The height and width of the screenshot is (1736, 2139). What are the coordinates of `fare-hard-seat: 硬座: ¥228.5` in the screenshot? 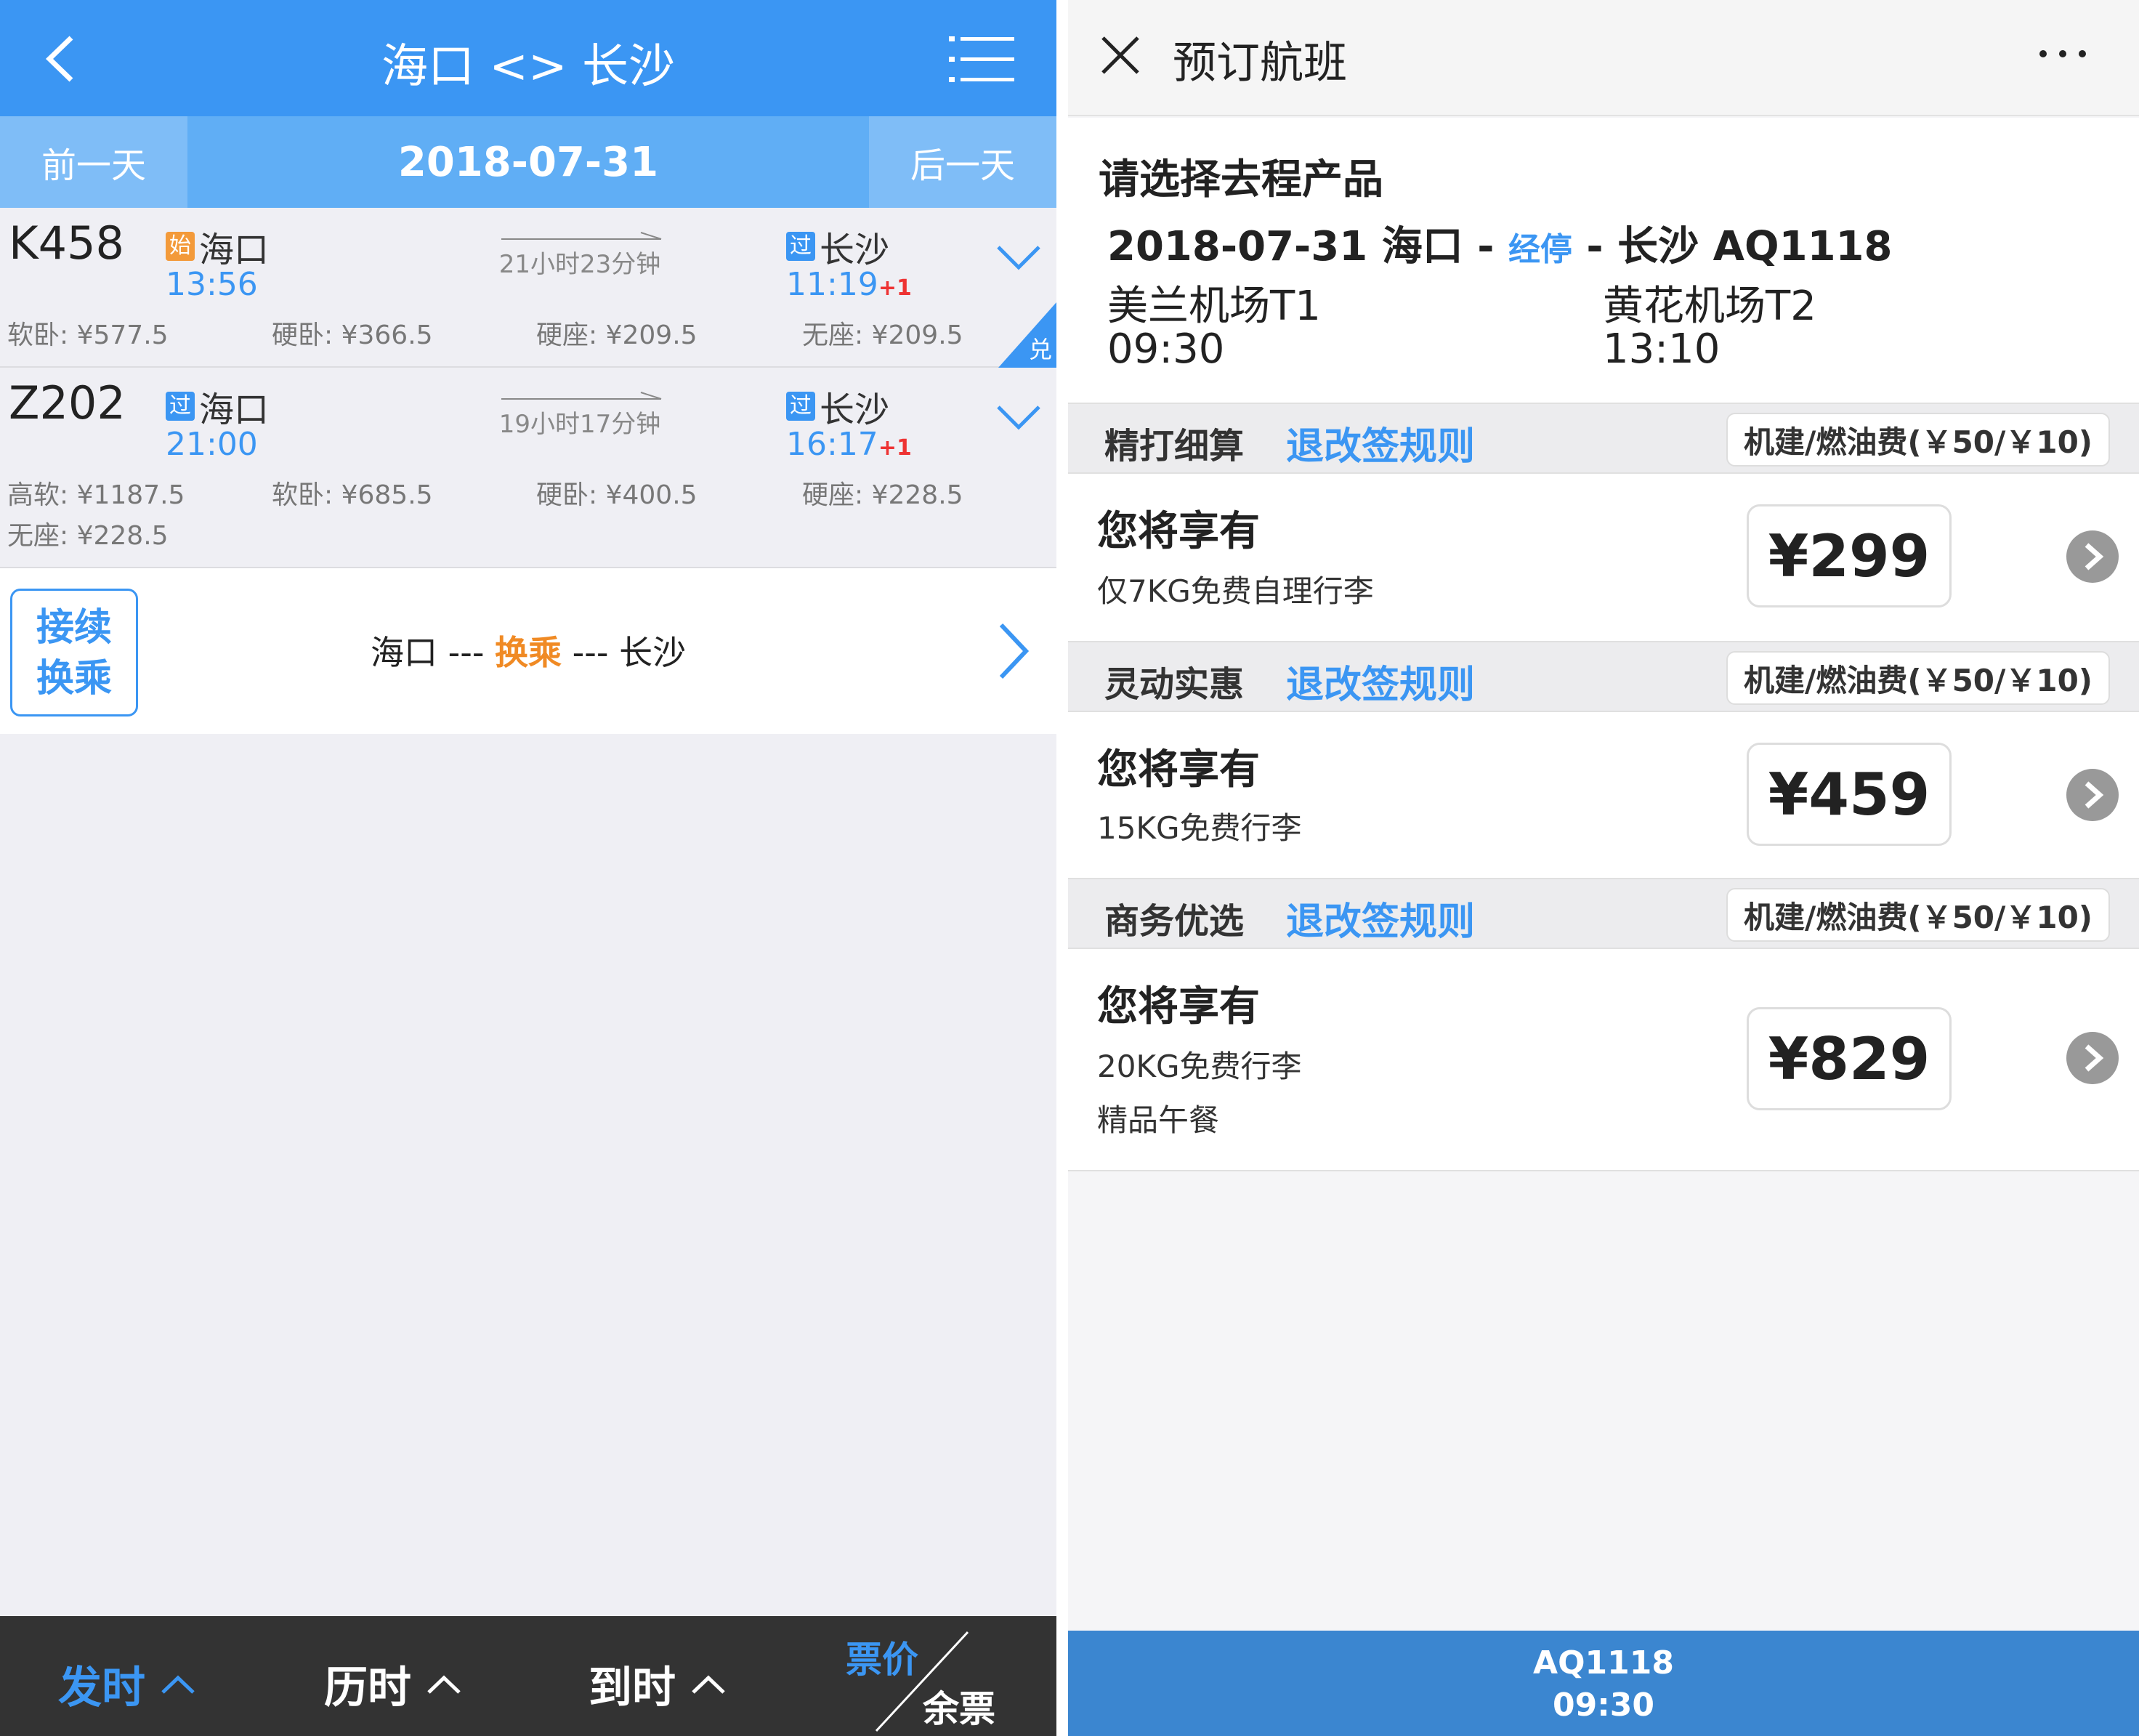 It's located at (883, 495).